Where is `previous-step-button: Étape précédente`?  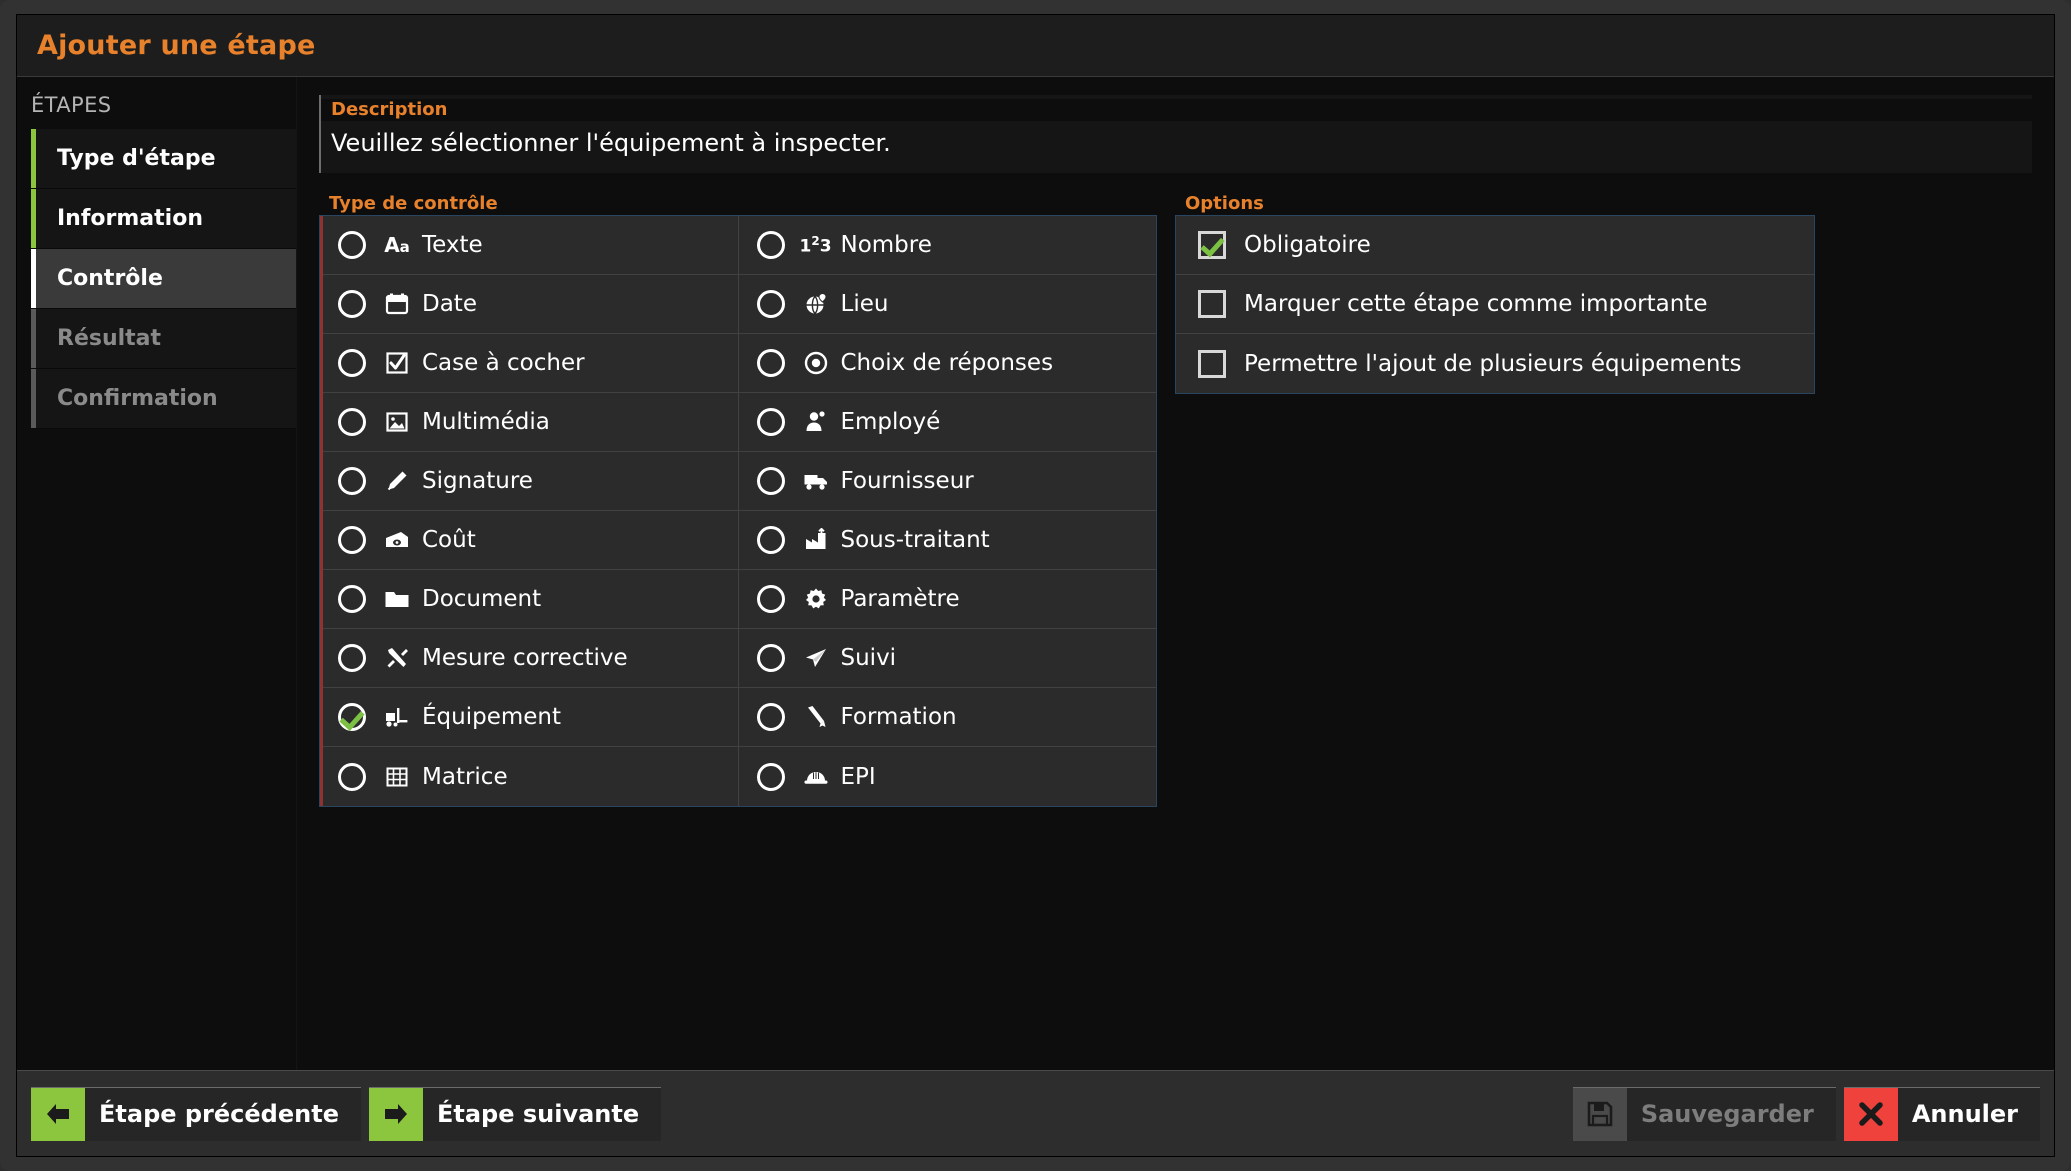
previous-step-button: Étape précédente is located at coordinates (196, 1113).